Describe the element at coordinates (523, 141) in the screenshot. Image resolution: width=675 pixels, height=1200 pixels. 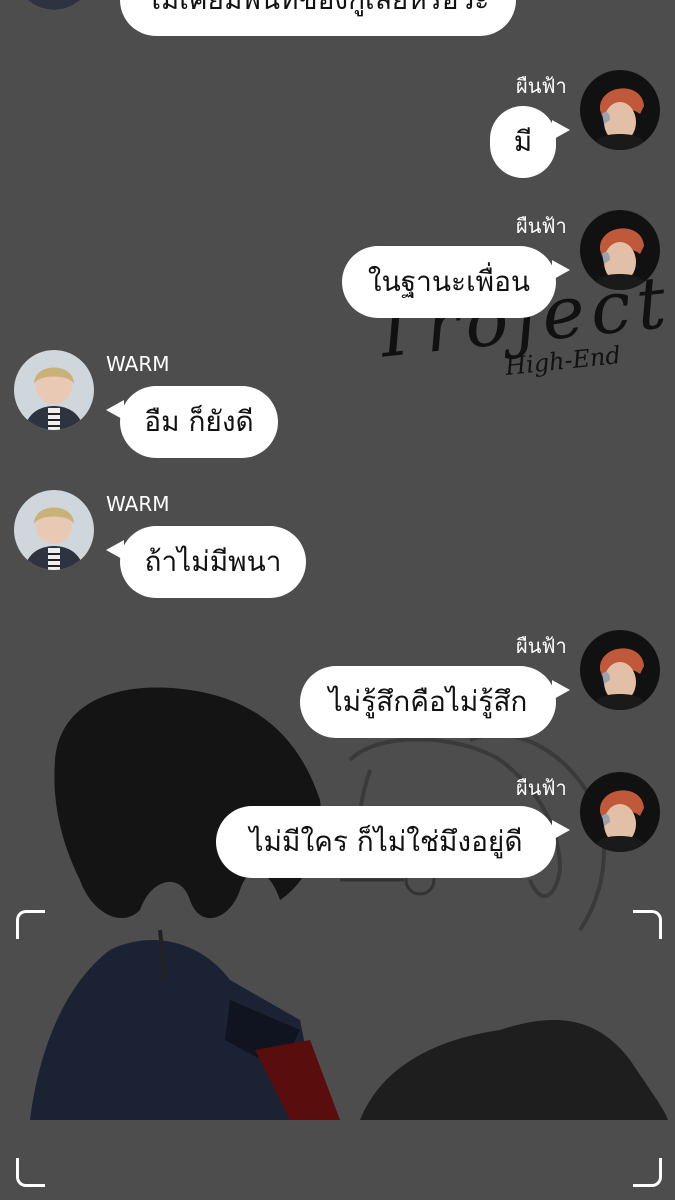
I see `message-text: มี` at that location.